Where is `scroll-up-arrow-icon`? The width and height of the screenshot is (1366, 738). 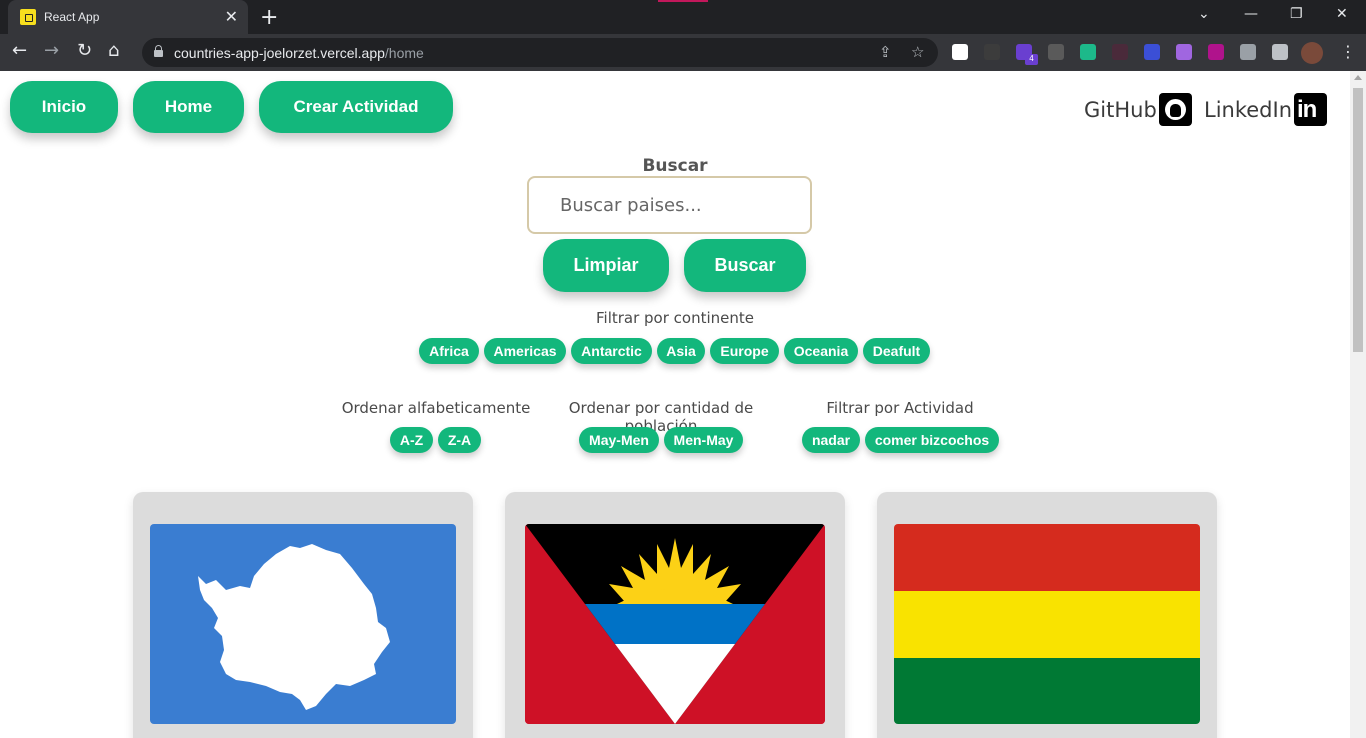 scroll-up-arrow-icon is located at coordinates (1358, 77).